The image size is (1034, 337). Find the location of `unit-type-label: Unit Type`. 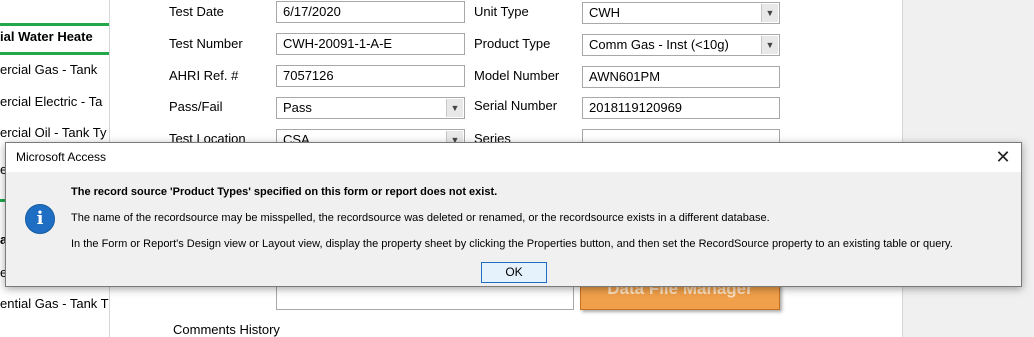

unit-type-label: Unit Type is located at coordinates (501, 11).